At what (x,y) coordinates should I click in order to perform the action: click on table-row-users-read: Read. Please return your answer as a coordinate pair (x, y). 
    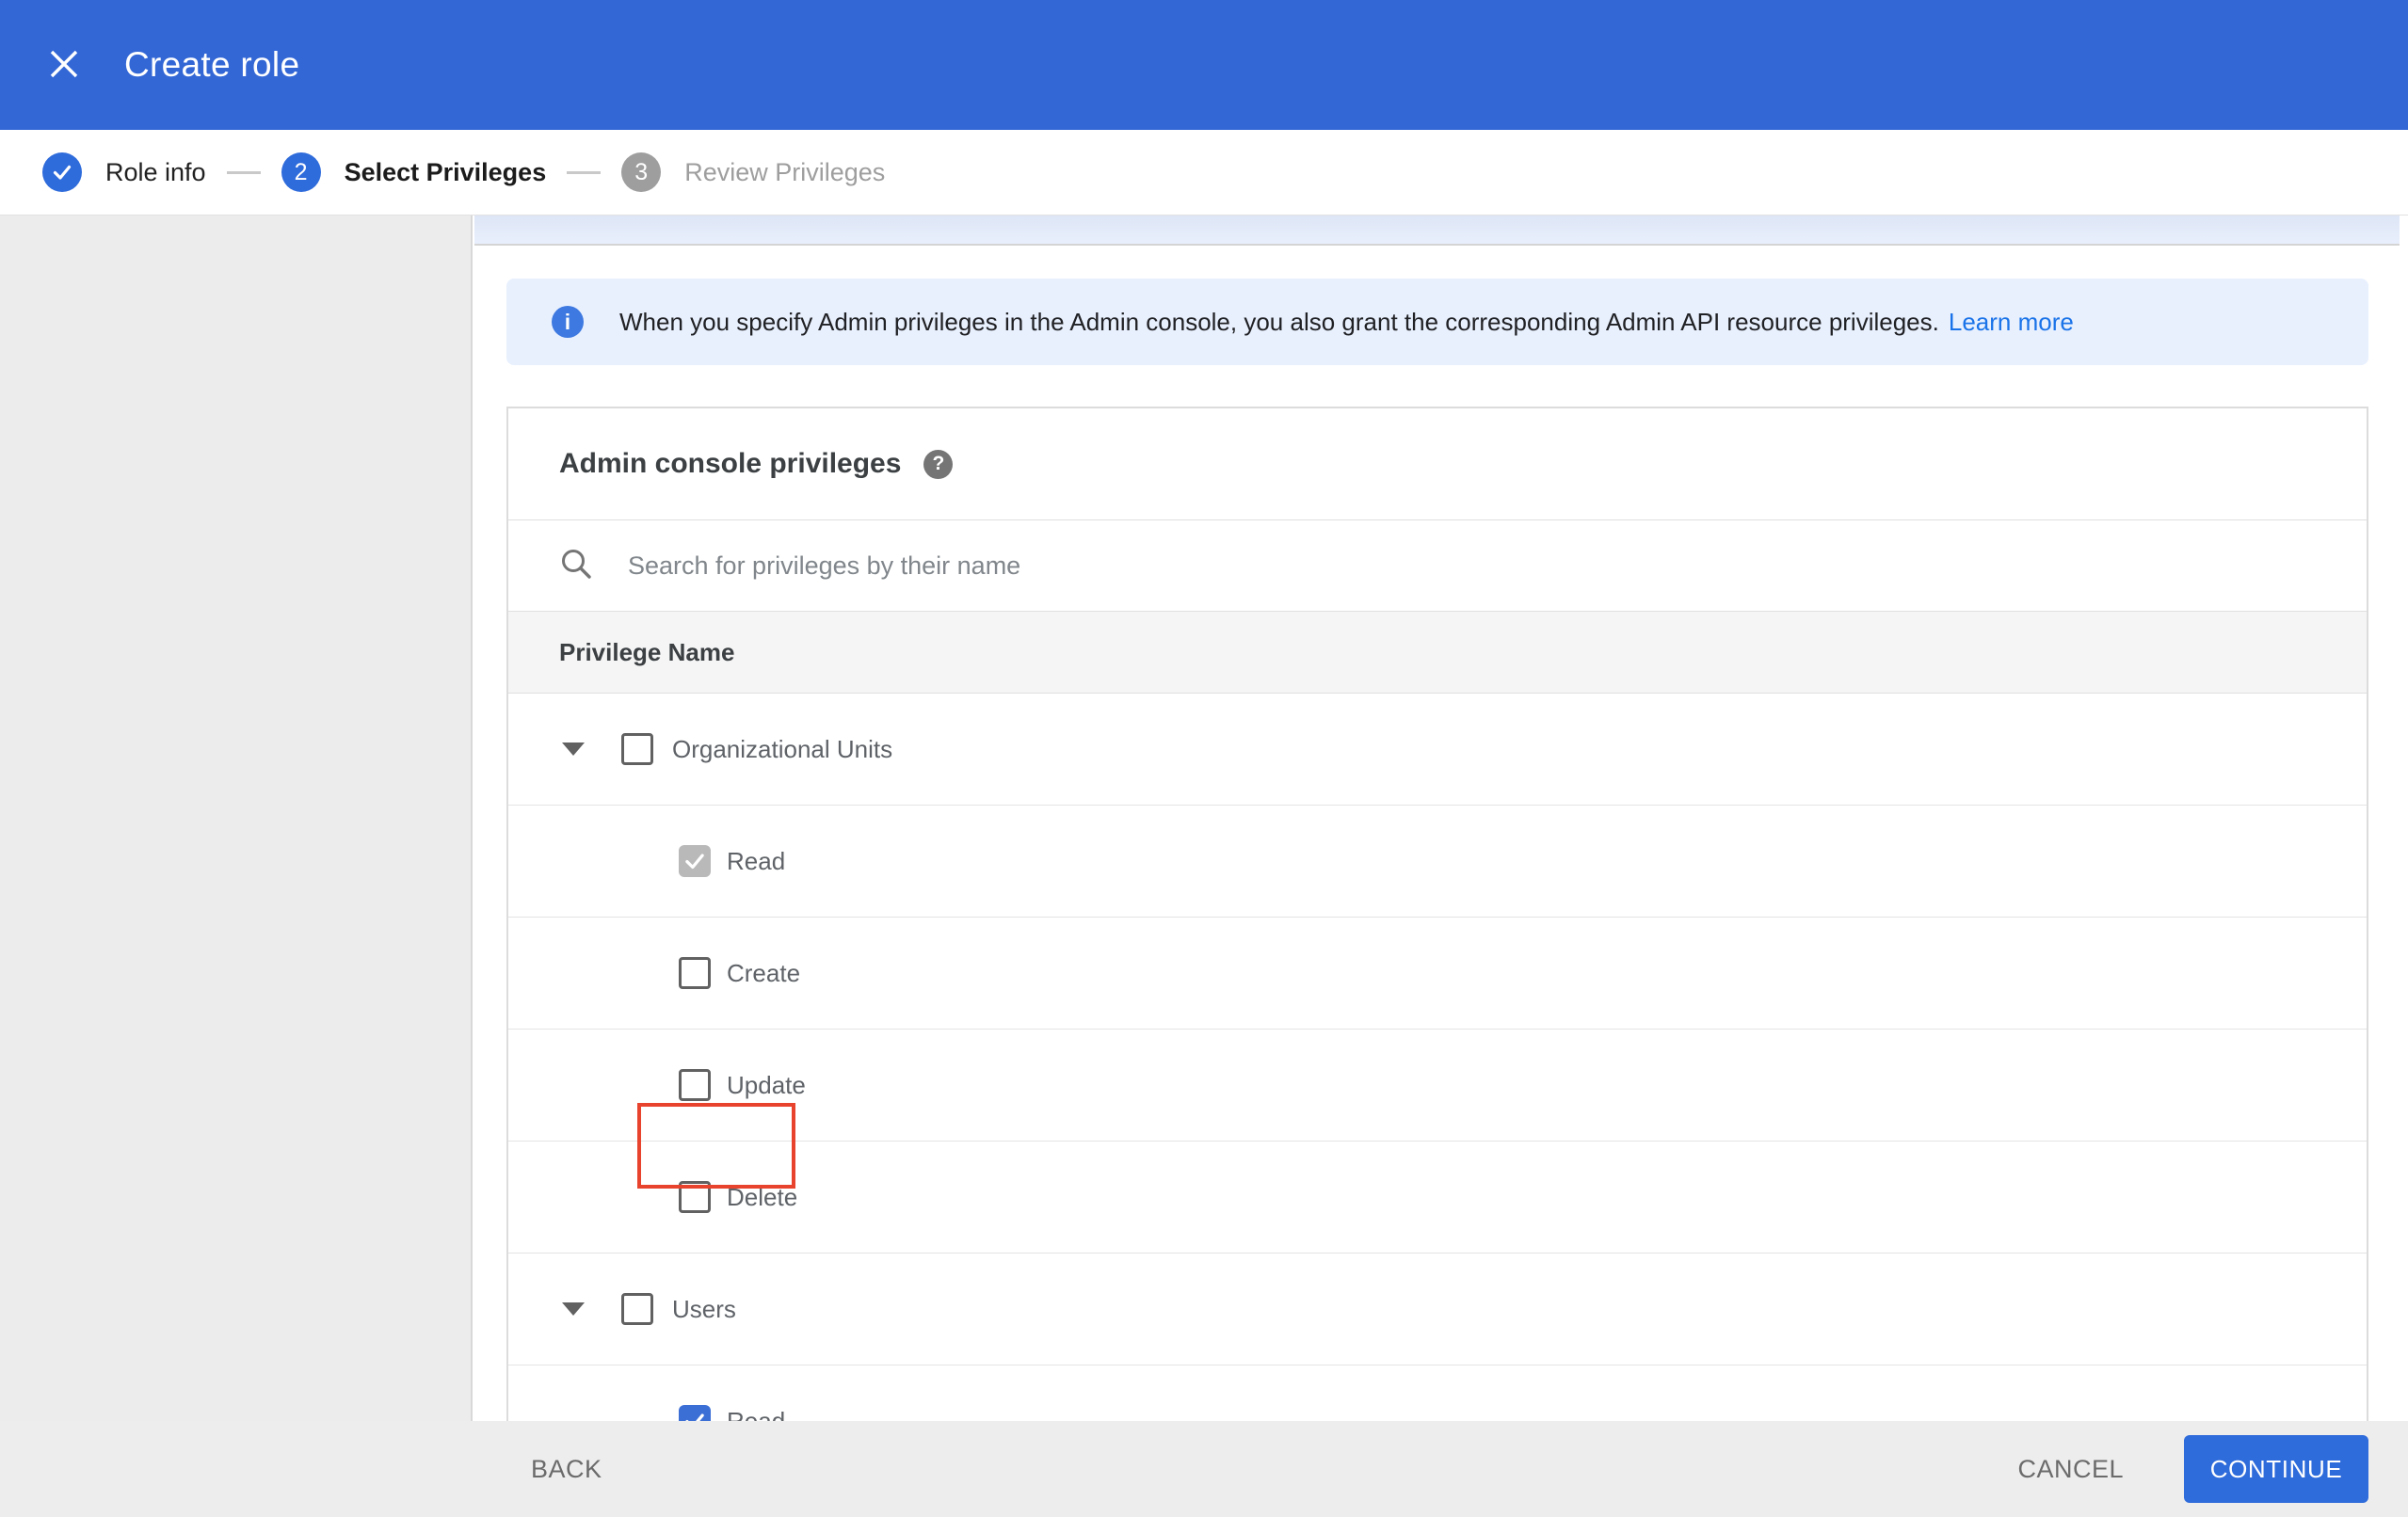
    Looking at the image, I should click on (1437, 1393).